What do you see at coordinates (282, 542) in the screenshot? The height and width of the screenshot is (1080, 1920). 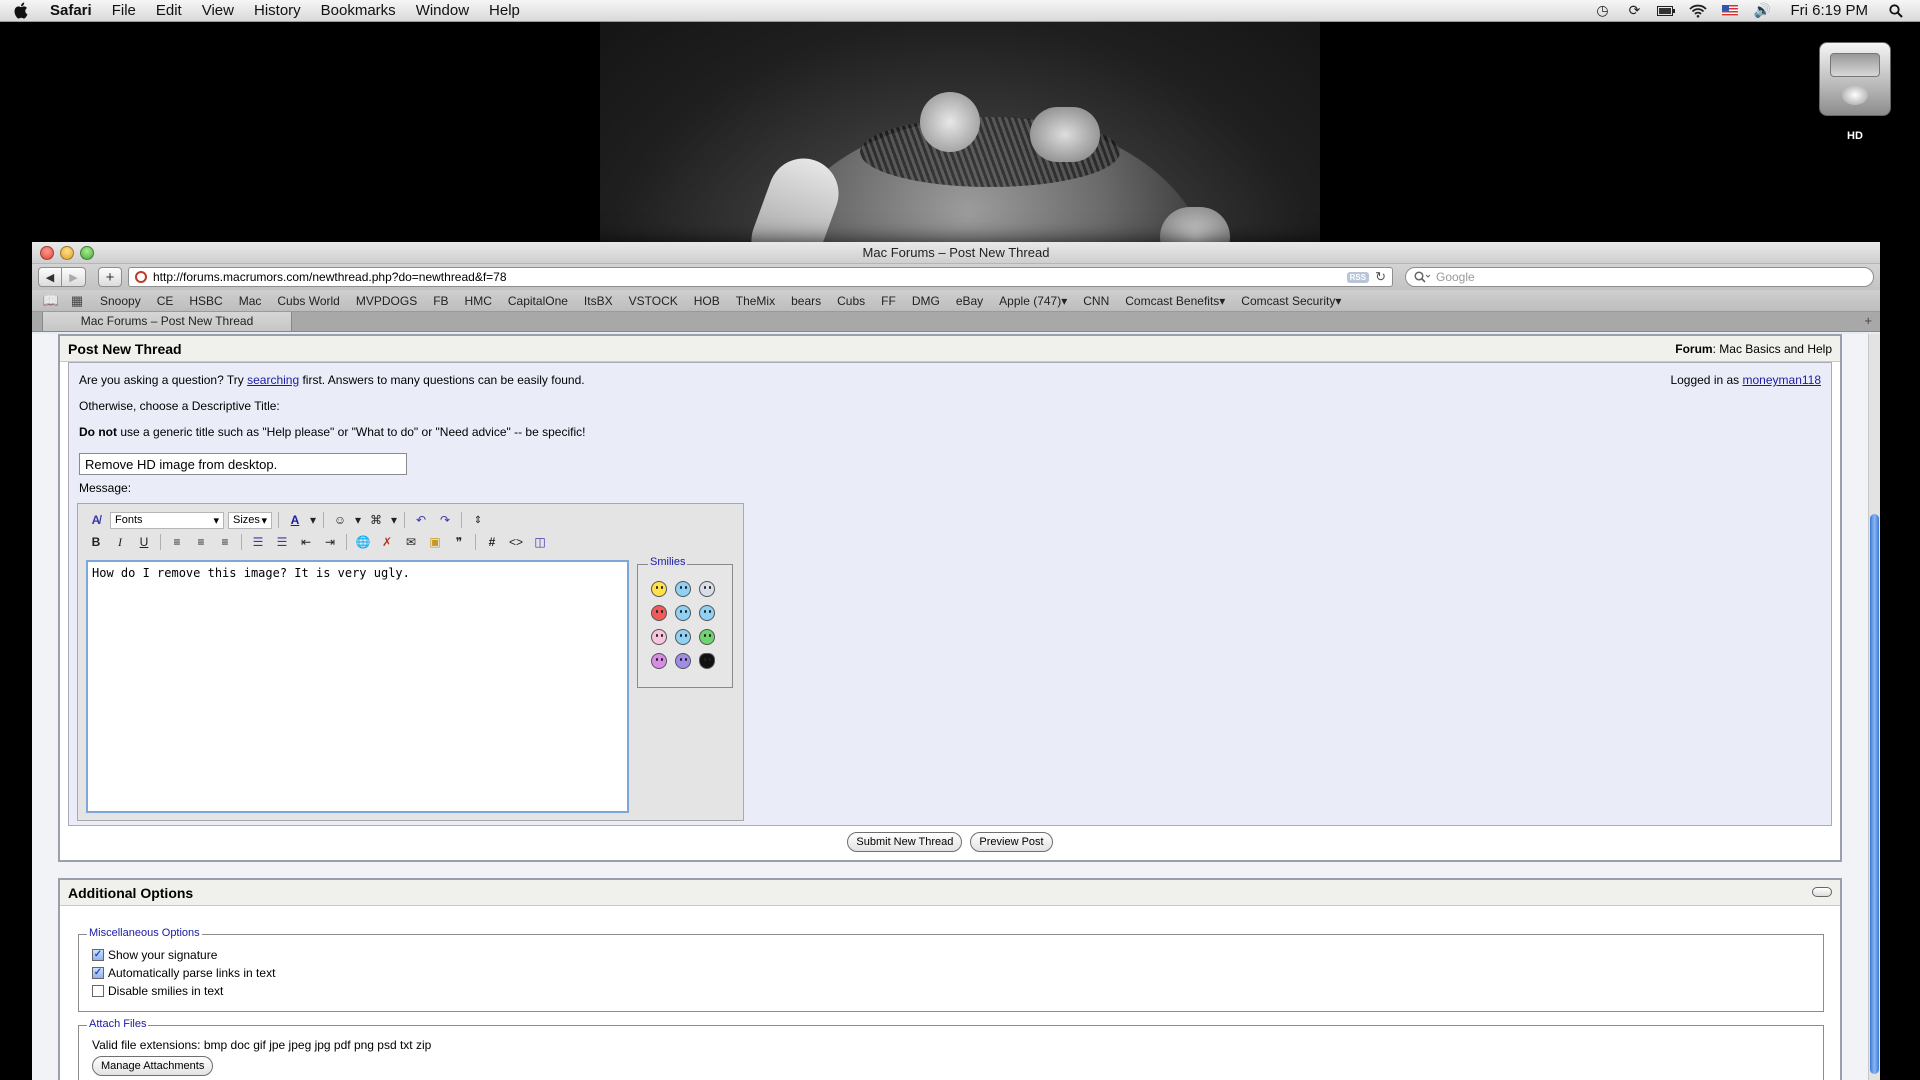 I see `unordered-list-icon: ☰` at bounding box center [282, 542].